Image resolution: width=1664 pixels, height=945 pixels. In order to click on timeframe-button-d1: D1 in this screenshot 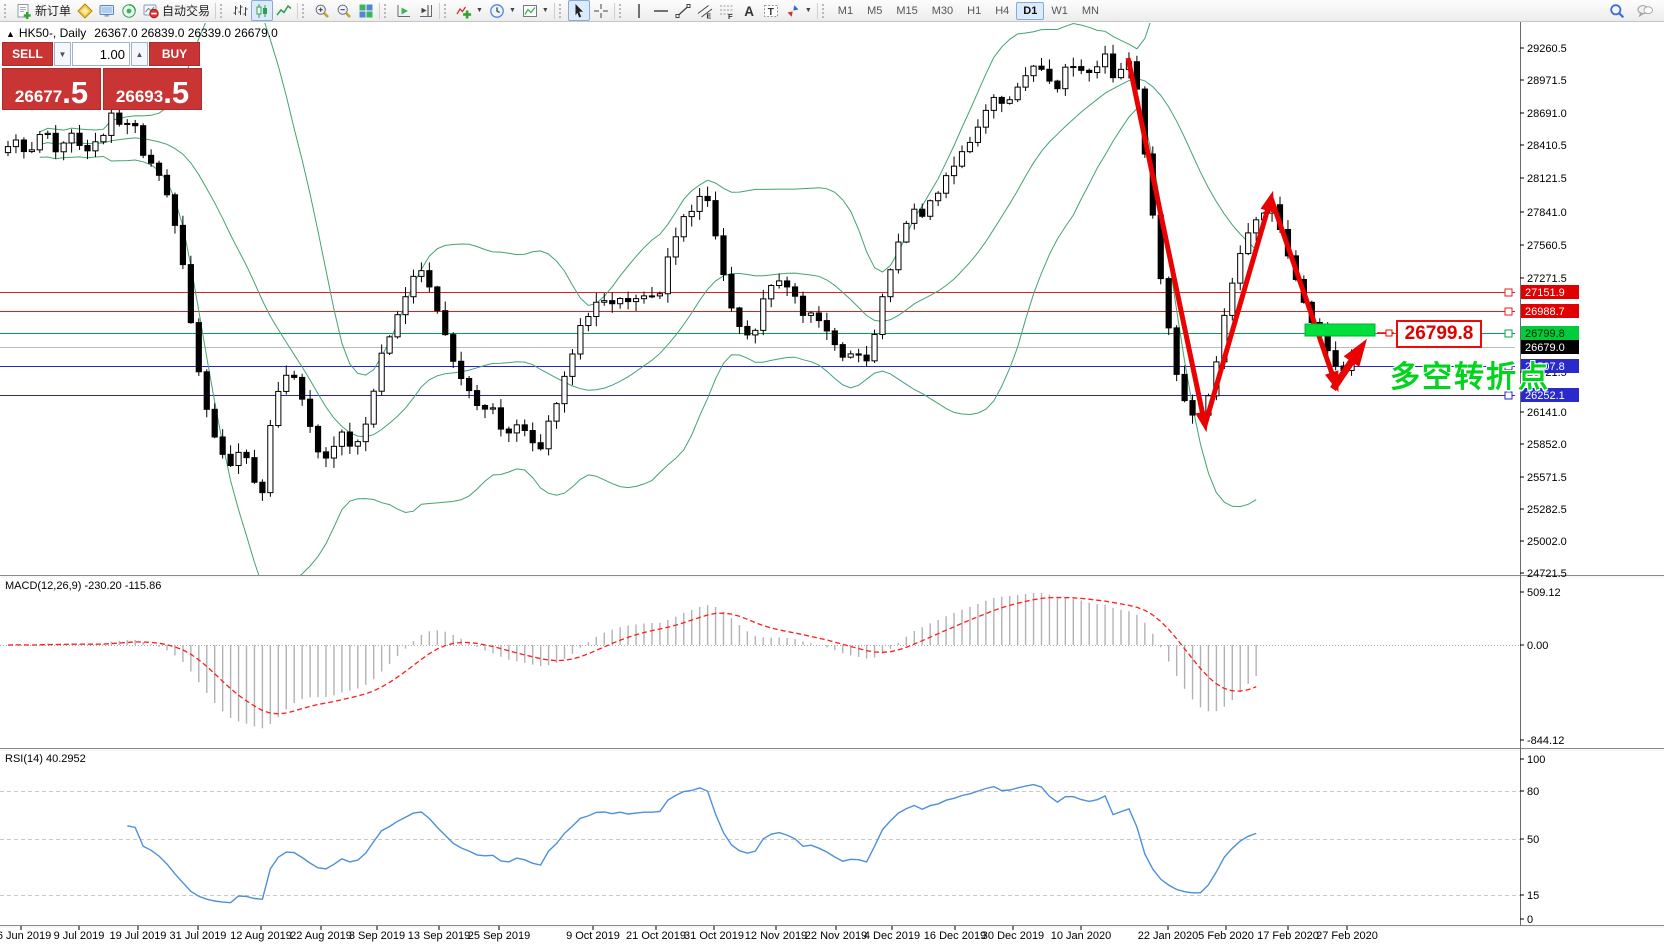, I will do `click(1030, 10)`.